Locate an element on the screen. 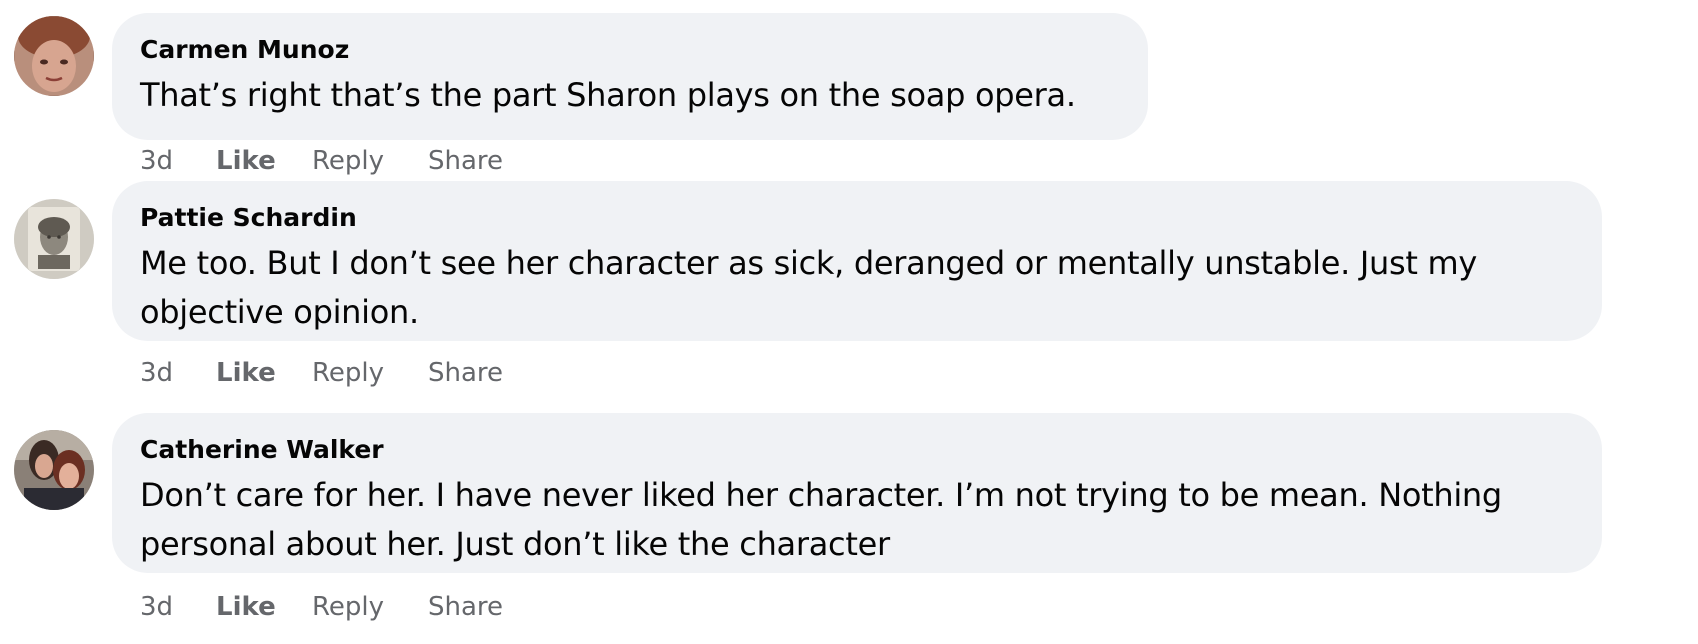 This screenshot has width=1698, height=644. comment-author: Carmen Munoz is located at coordinates (244, 50).